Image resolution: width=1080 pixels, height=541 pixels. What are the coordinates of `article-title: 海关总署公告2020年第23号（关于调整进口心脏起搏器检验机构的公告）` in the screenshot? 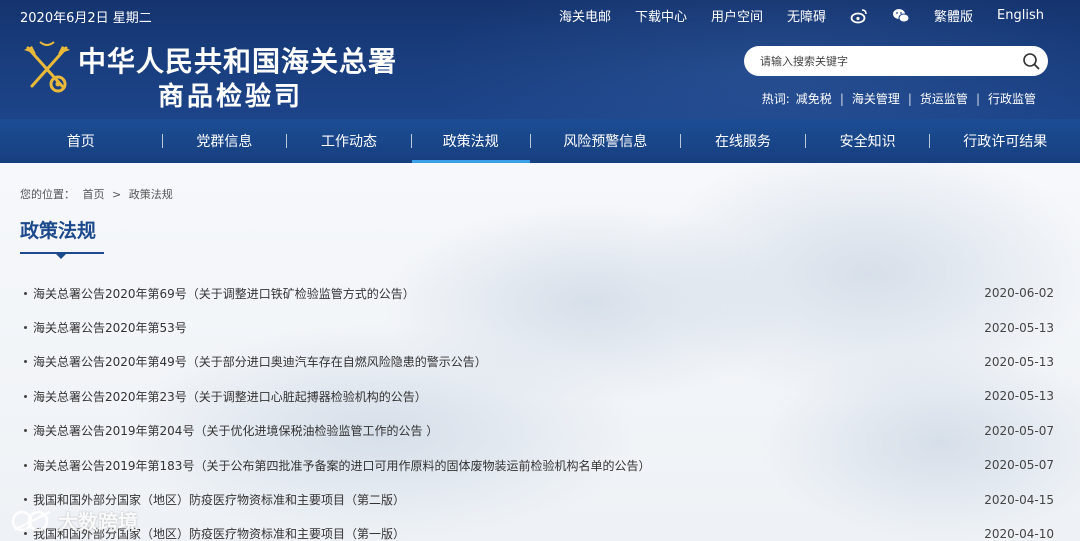 It's located at (503, 396).